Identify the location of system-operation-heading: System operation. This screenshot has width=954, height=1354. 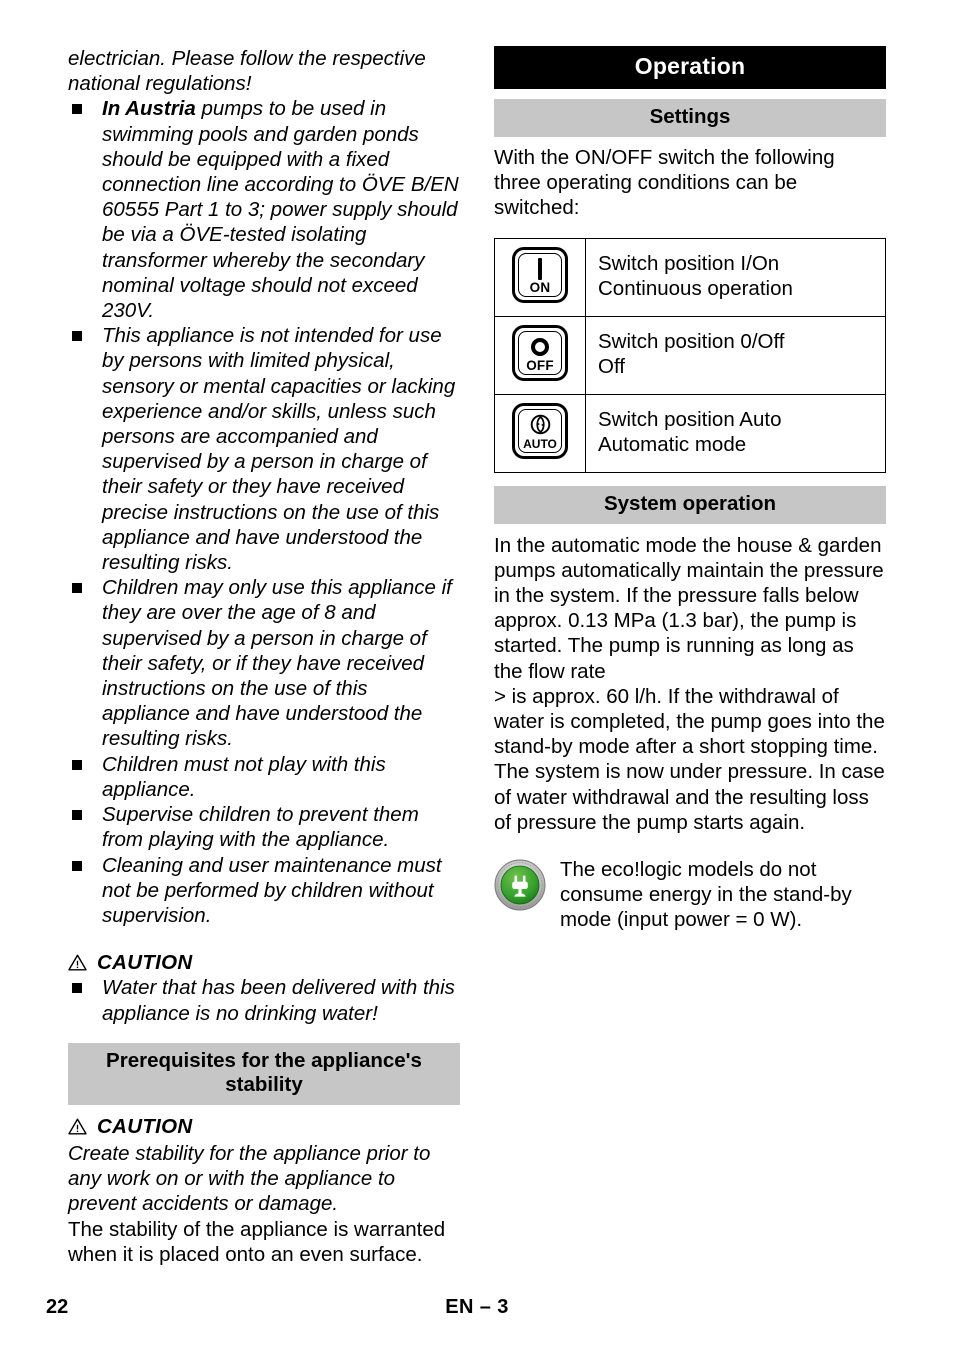
(690, 504).